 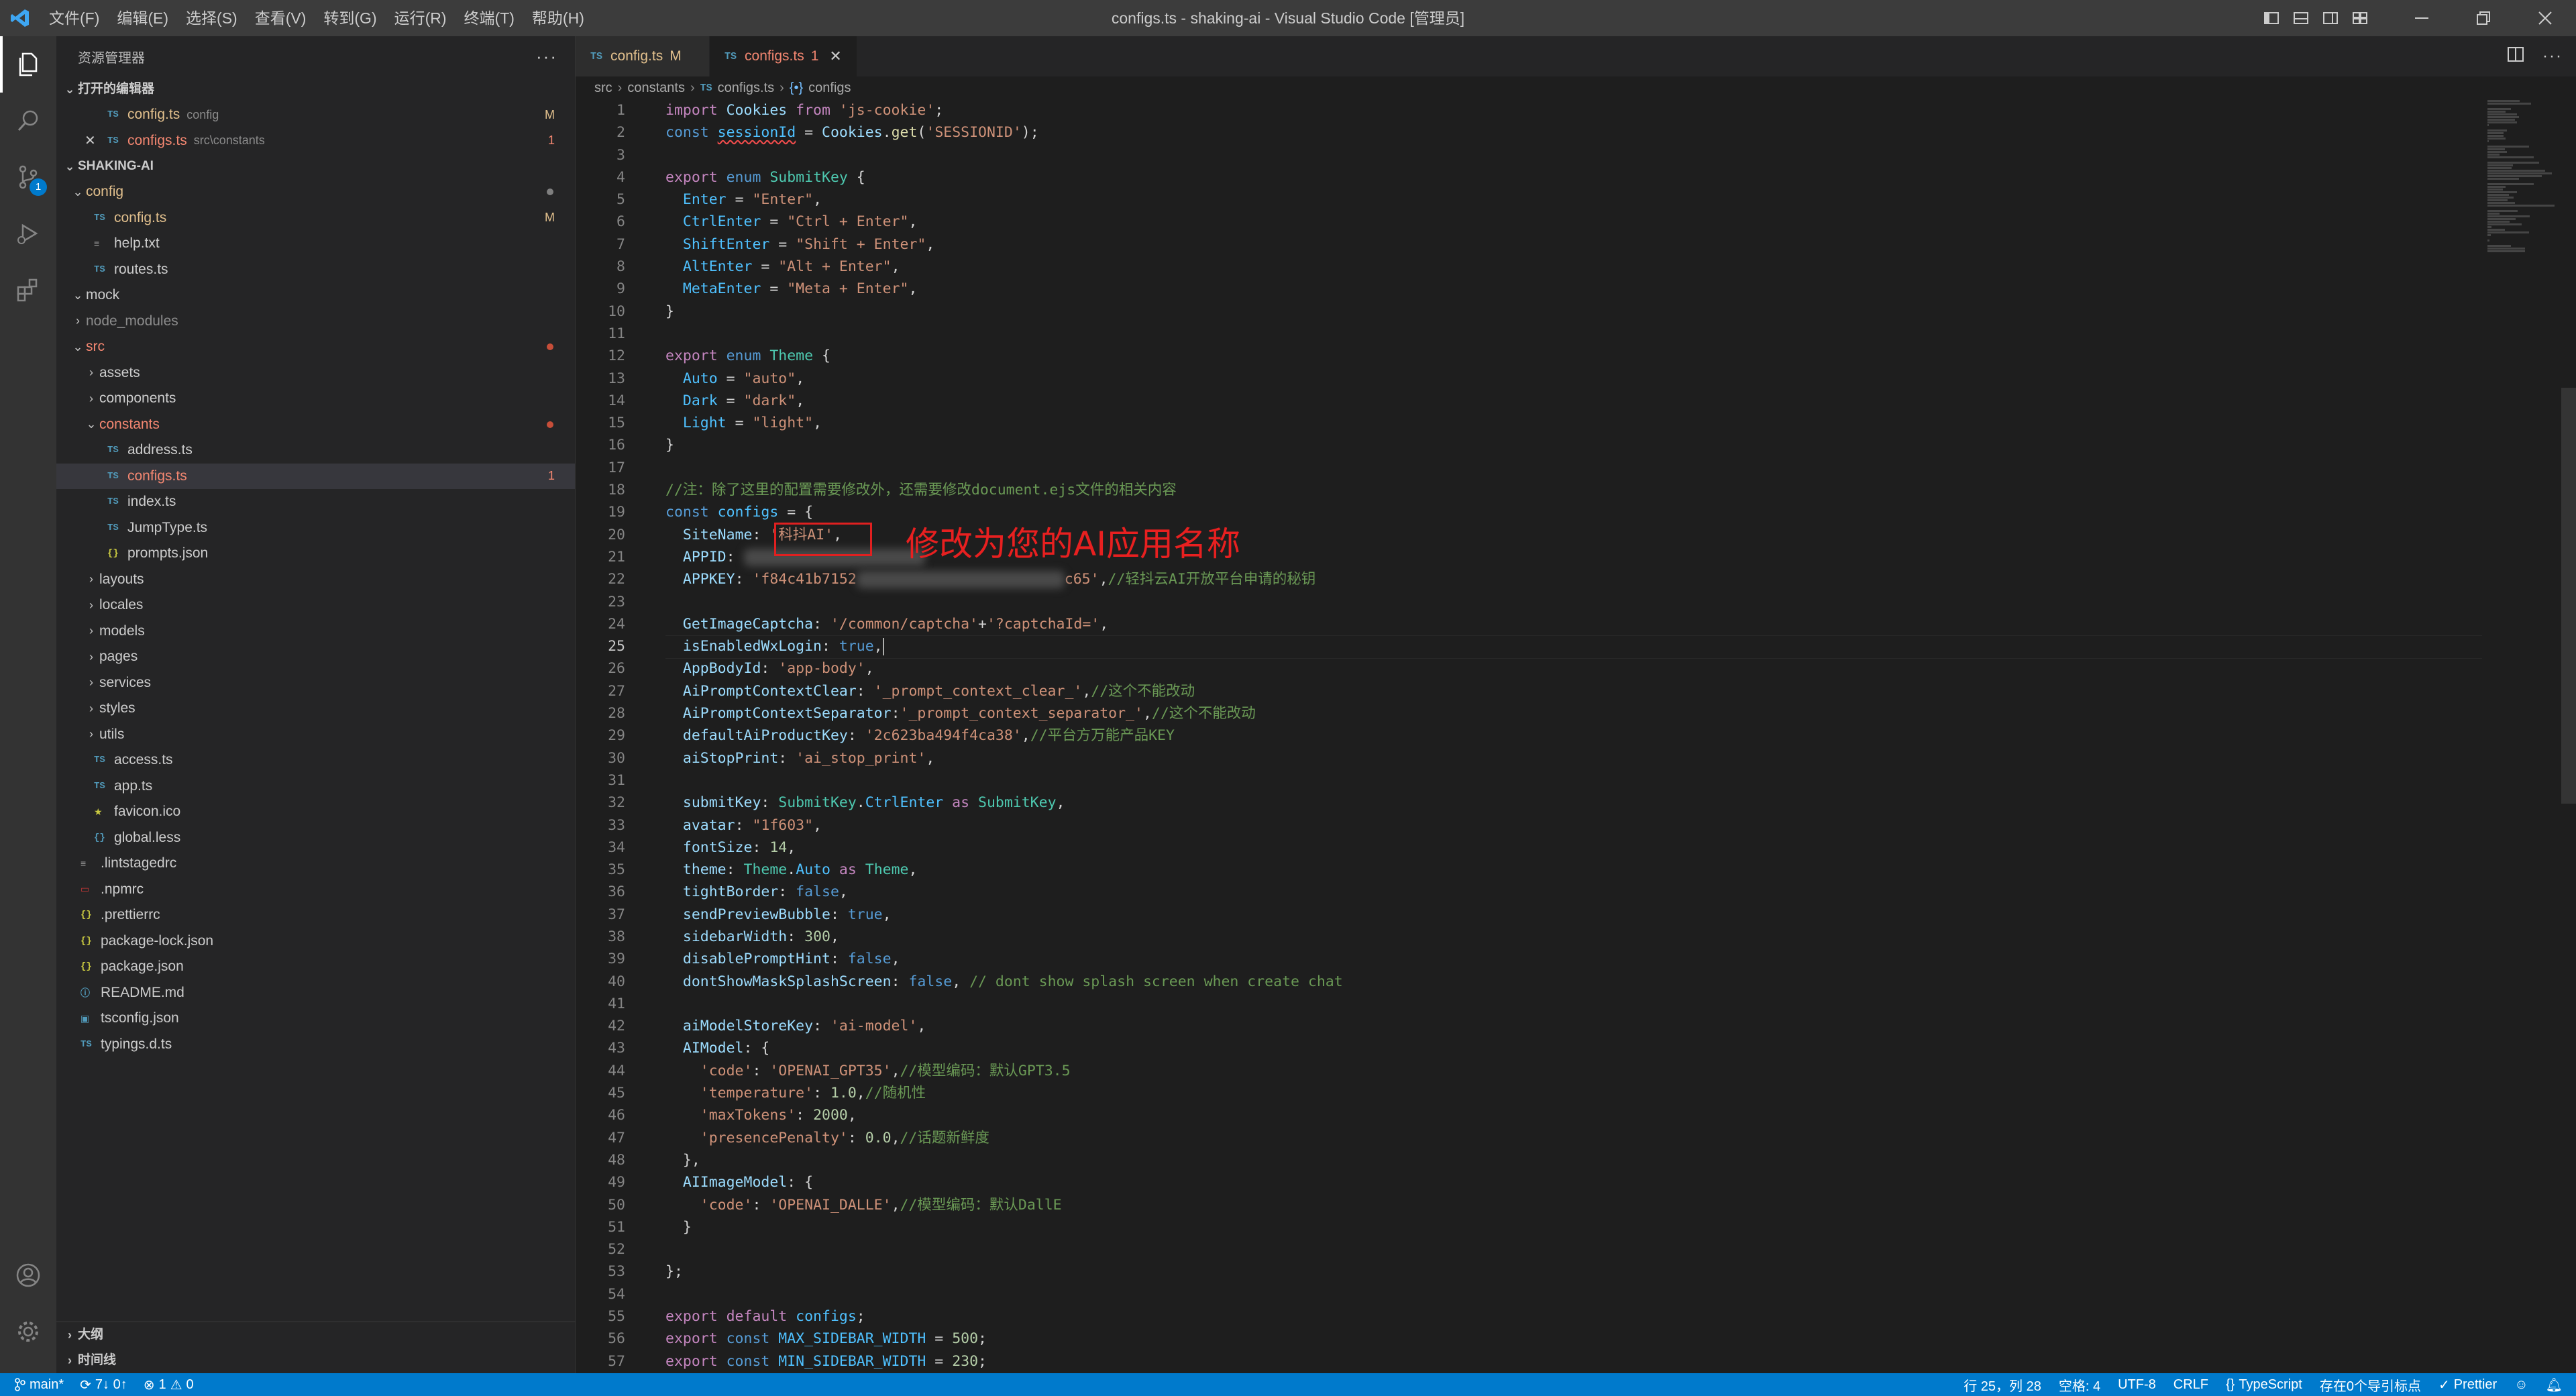 I want to click on vscode-logo-icon, so click(x=20, y=18).